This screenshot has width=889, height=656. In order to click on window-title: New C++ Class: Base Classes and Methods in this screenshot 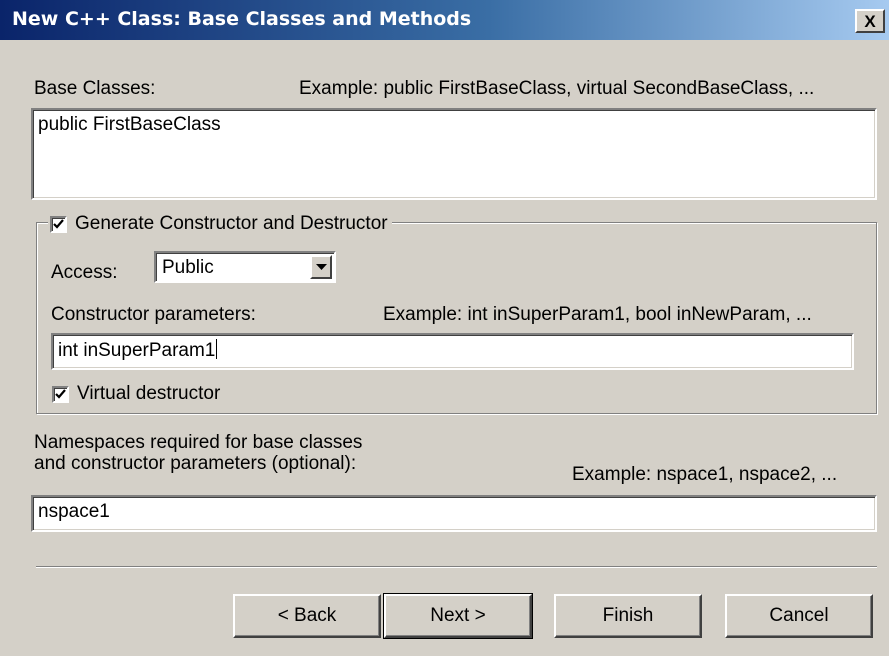, I will do `click(242, 19)`.